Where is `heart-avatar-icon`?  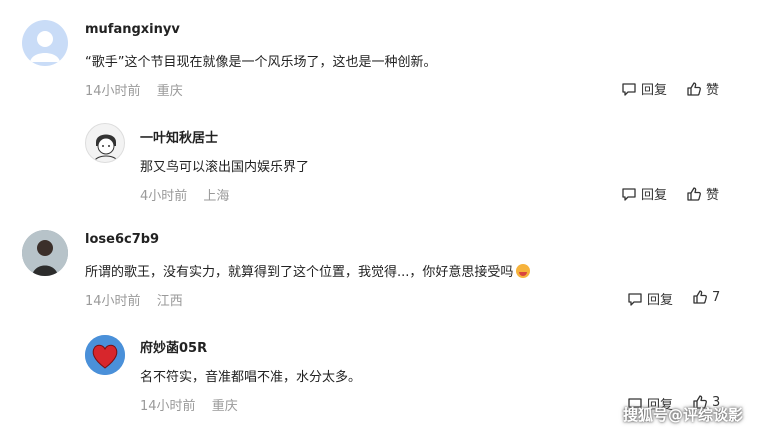
heart-avatar-icon is located at coordinates (105, 355).